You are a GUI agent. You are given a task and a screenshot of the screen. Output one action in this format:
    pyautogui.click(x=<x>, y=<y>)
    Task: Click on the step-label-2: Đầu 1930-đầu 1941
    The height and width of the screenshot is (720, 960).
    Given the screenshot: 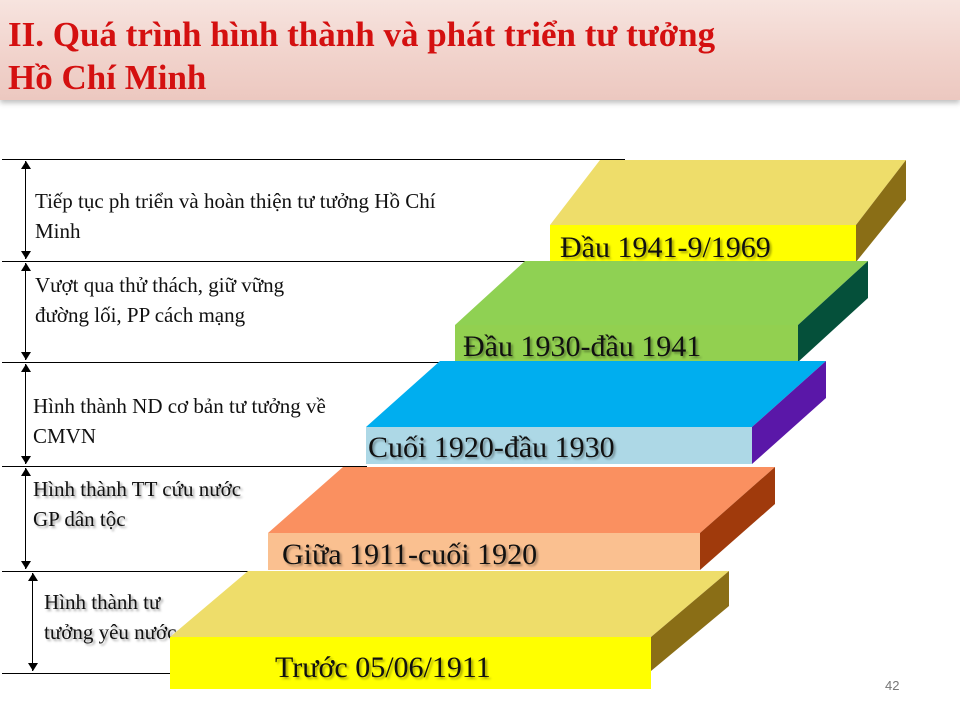 What is the action you would take?
    pyautogui.click(x=582, y=346)
    